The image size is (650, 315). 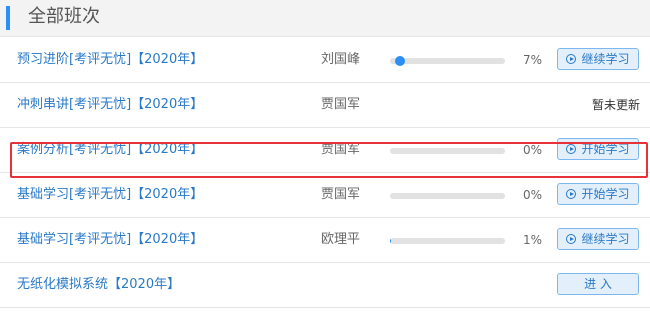 What do you see at coordinates (110, 60) in the screenshot?
I see `course-name-link: 预习进阶[考评无忧]【2020年】` at bounding box center [110, 60].